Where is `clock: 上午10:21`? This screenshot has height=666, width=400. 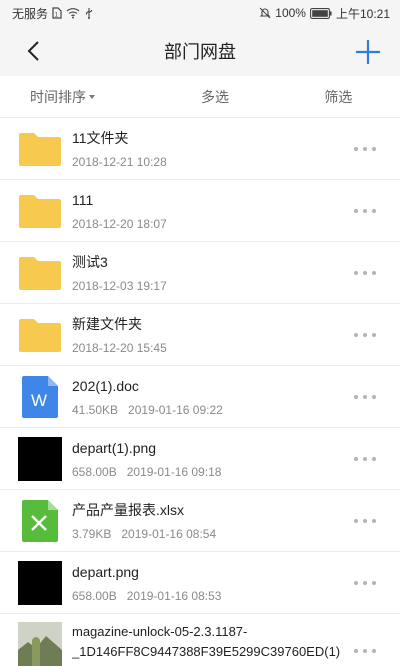
clock: 上午10:21 is located at coordinates (362, 13).